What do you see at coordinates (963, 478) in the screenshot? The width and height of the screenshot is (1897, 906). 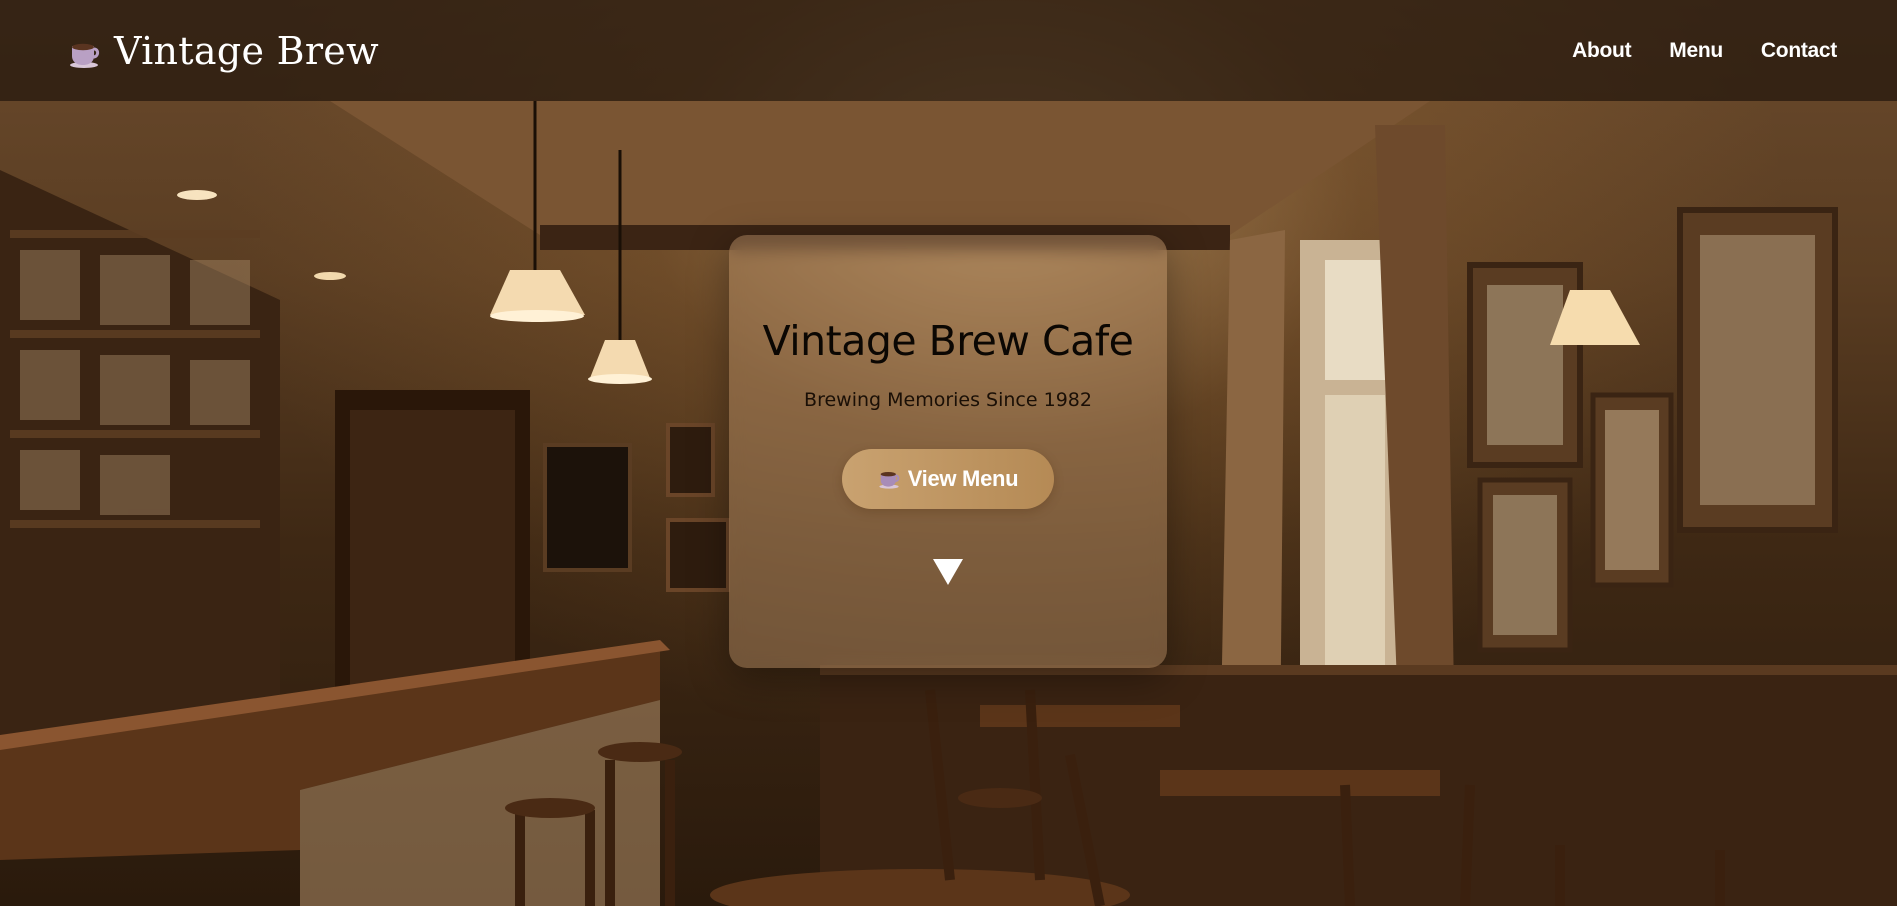 I see `view-menu-label: View Menu` at bounding box center [963, 478].